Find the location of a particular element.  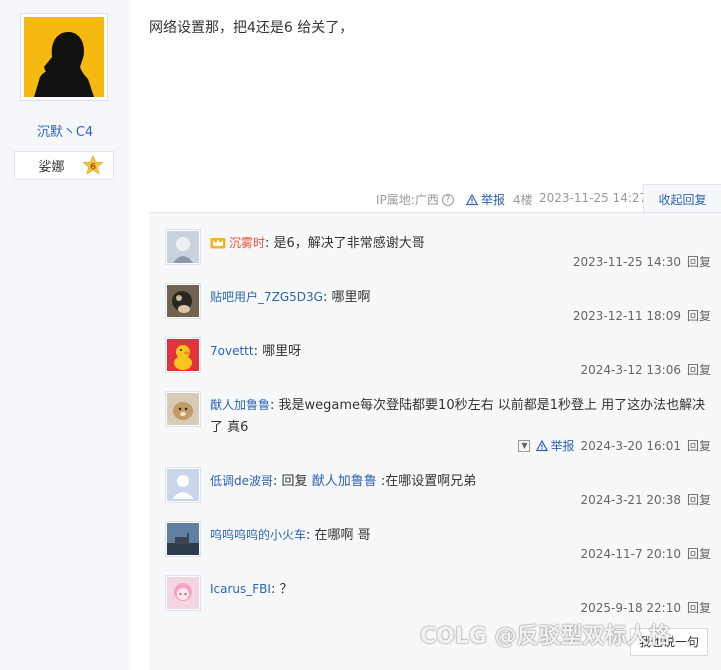

list-item: Icarus_FBI: ？ 2025-9-18 22:10 回复 is located at coordinates (438, 595).